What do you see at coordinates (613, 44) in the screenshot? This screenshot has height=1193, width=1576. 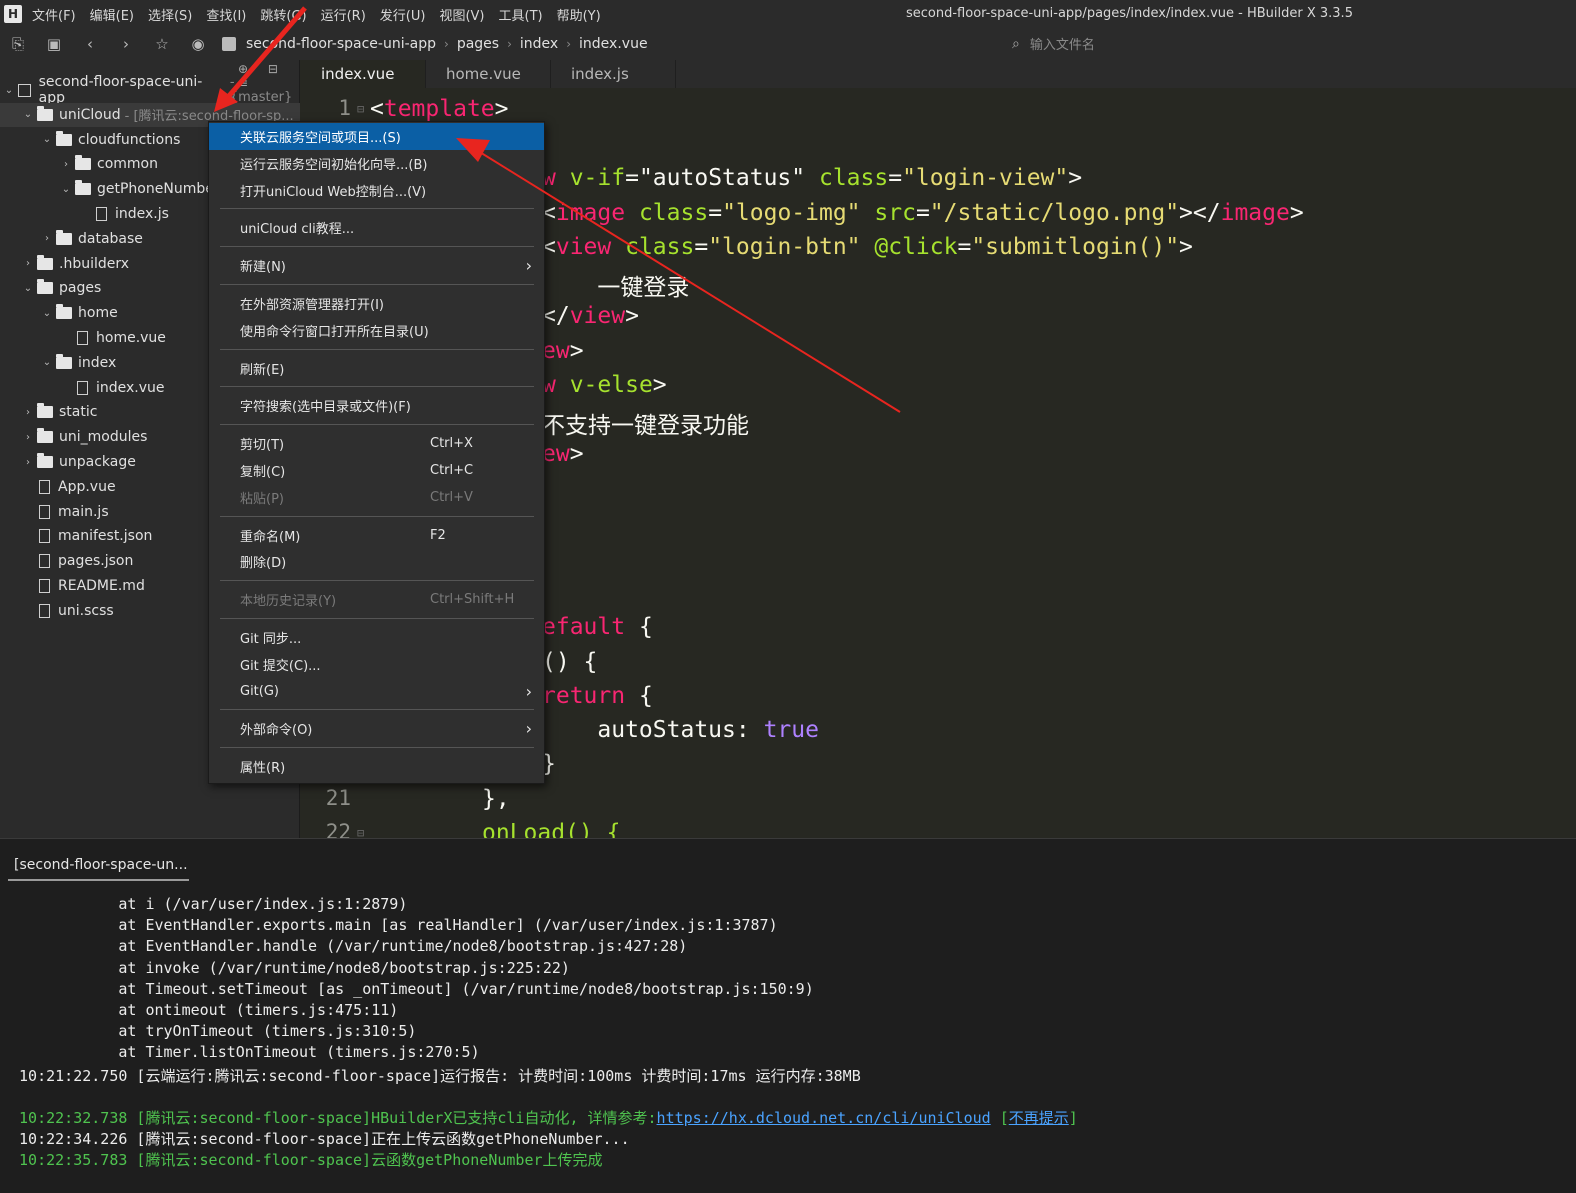 I see `breadcrumb-file: index.vue` at bounding box center [613, 44].